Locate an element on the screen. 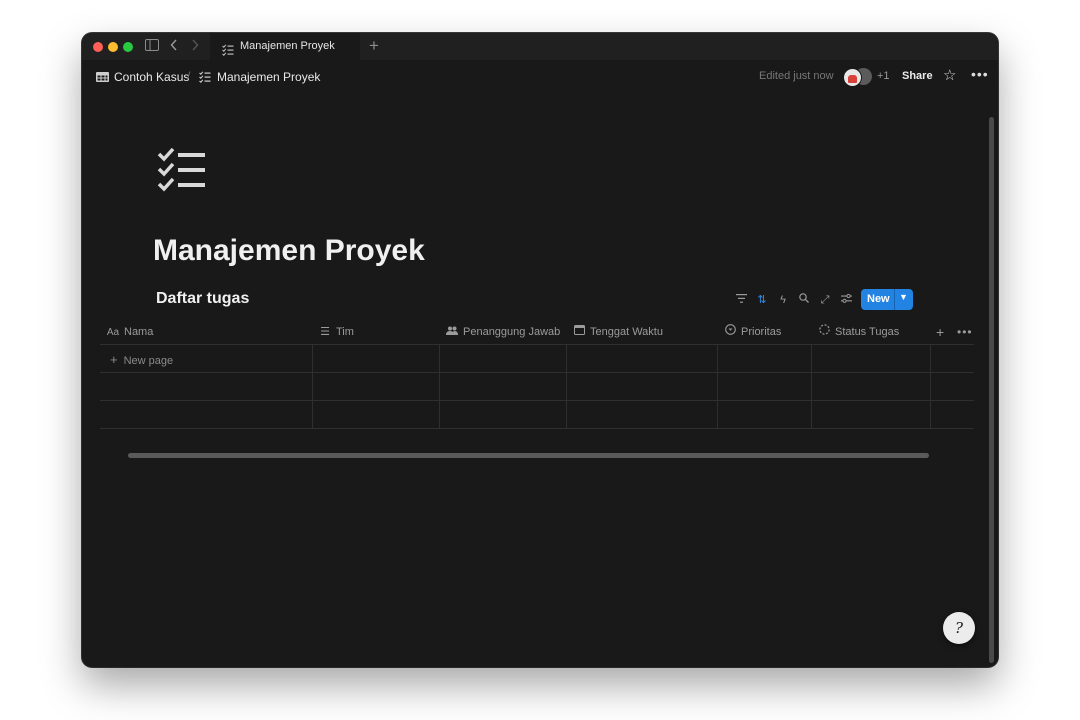 This screenshot has height=720, width=1080. back-arrow-icon is located at coordinates (174, 46).